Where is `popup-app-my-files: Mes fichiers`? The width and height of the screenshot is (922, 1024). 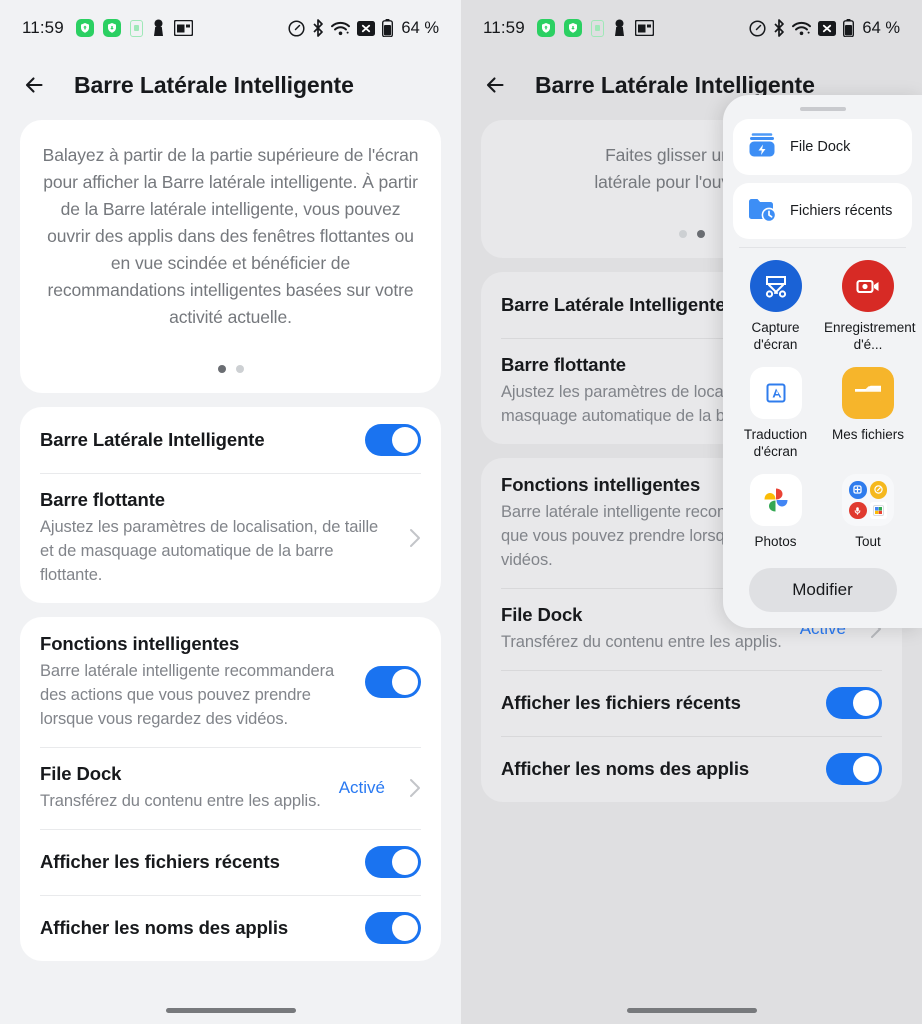
popup-app-my-files: Mes fichiers is located at coordinates (868, 413).